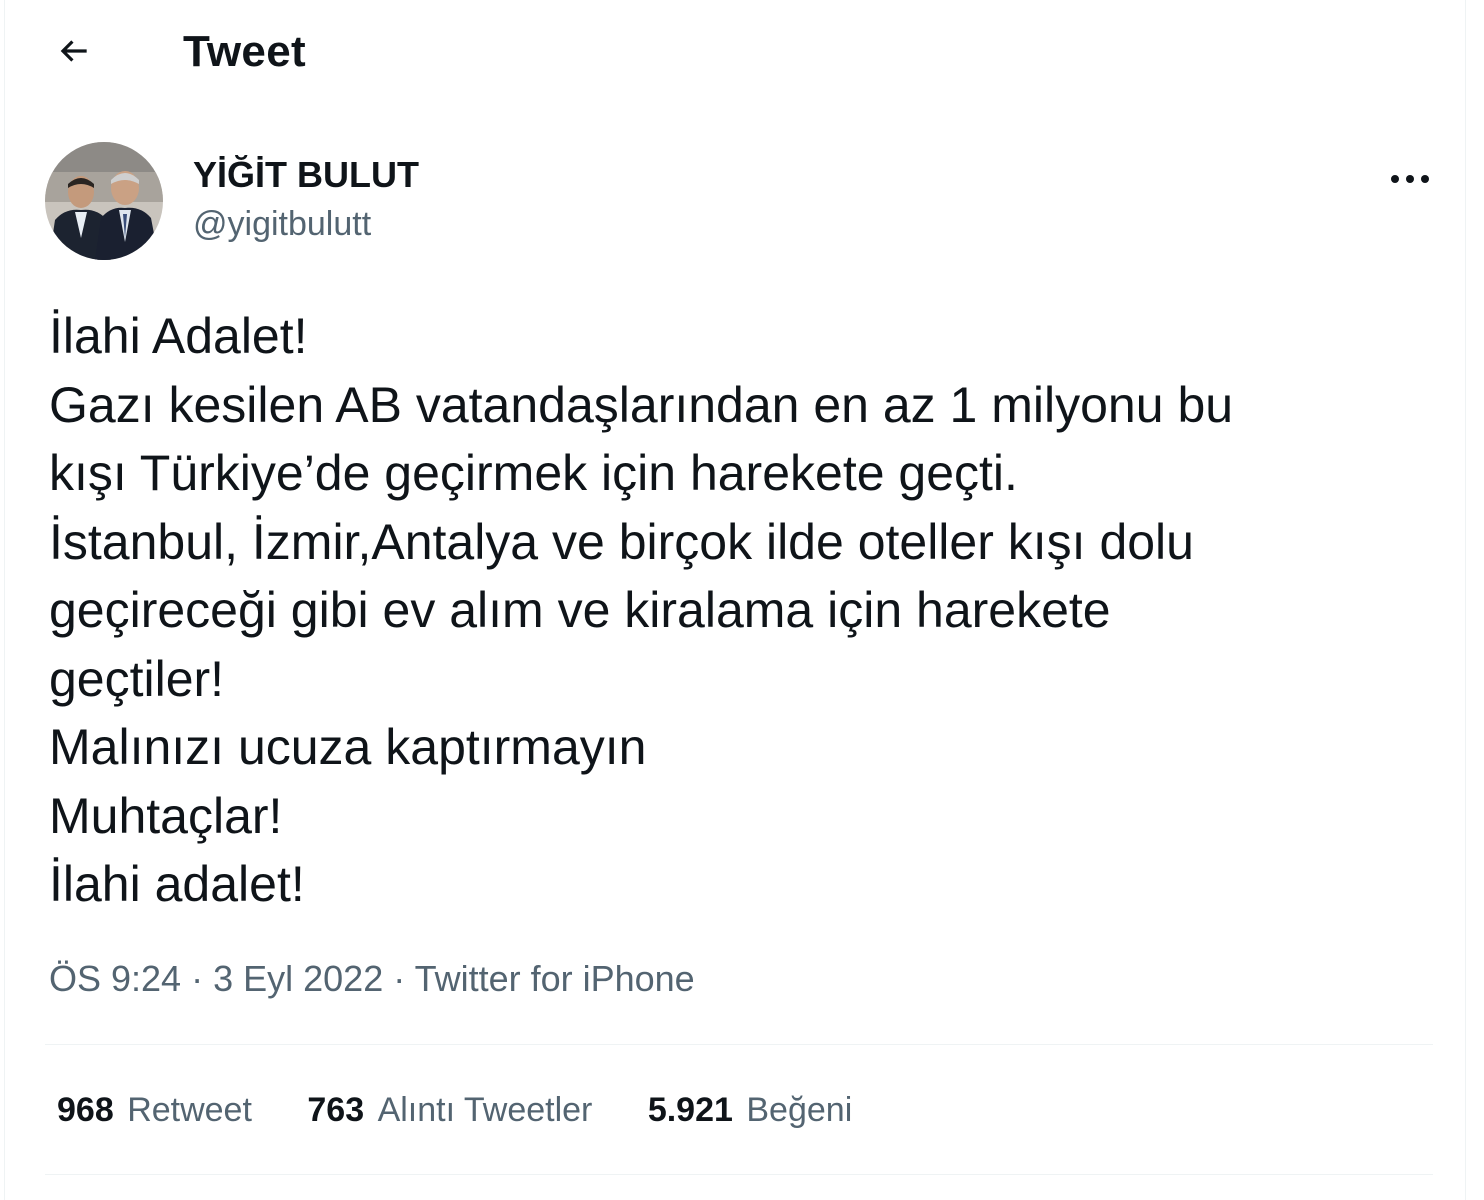  I want to click on avatar, so click(104, 201).